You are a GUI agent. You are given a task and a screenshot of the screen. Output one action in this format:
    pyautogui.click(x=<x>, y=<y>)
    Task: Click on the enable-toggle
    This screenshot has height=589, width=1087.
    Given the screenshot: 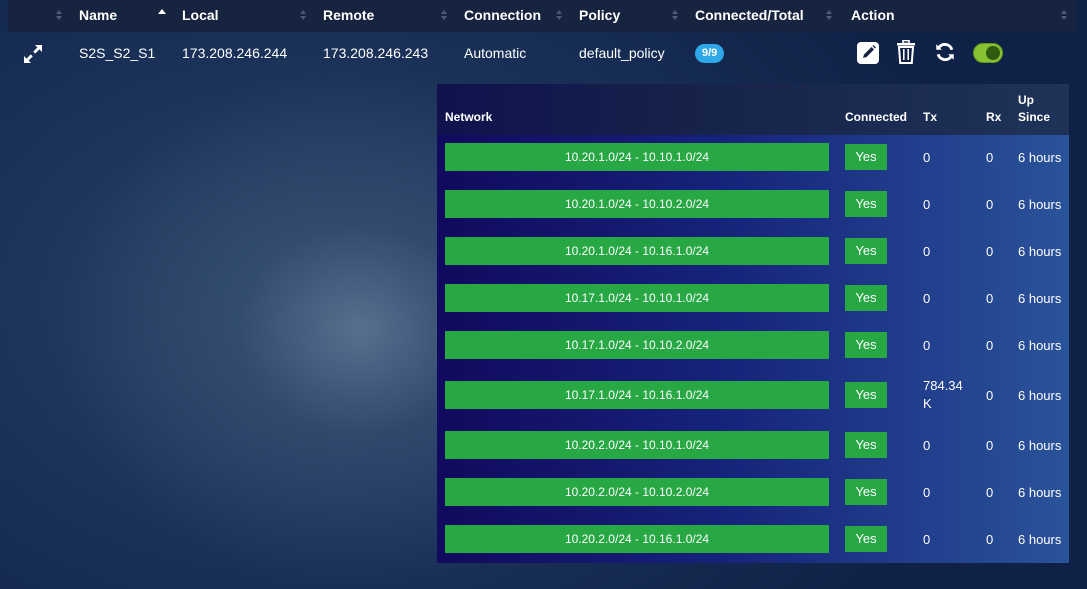 What is the action you would take?
    pyautogui.click(x=988, y=53)
    